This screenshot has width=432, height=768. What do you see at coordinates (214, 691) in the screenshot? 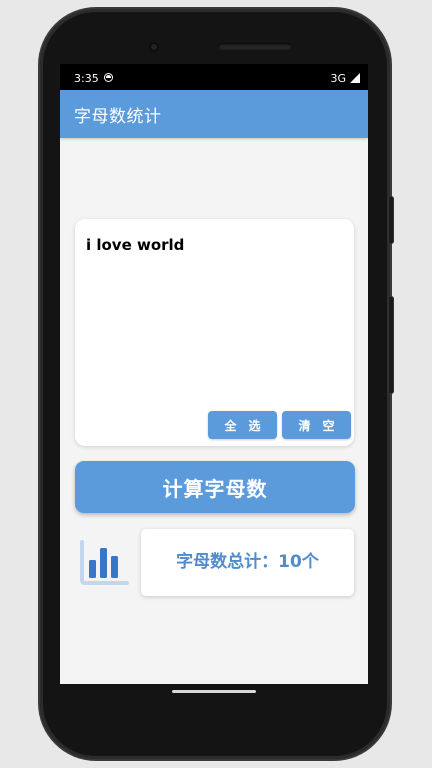
I see `home-gesture-bar` at bounding box center [214, 691].